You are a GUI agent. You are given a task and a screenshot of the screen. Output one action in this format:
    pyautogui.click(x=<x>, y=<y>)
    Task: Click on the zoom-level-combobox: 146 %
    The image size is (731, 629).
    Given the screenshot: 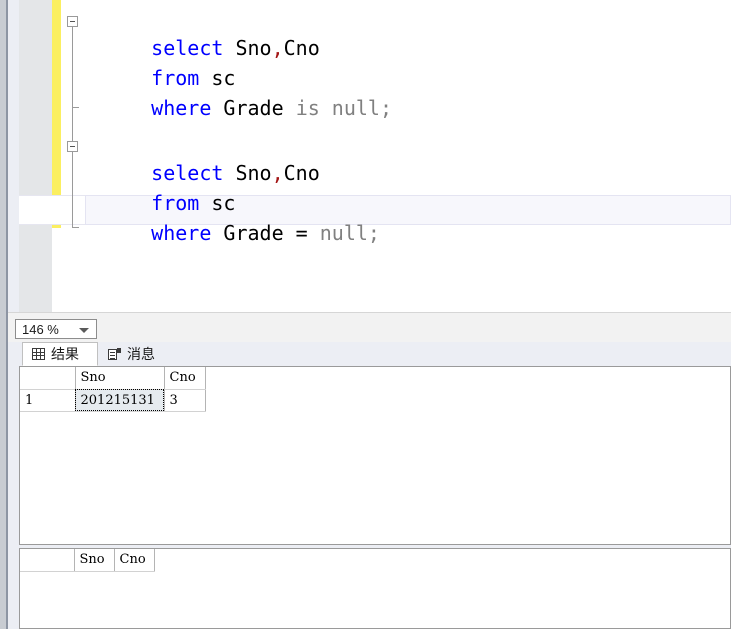 What is the action you would take?
    pyautogui.click(x=56, y=329)
    